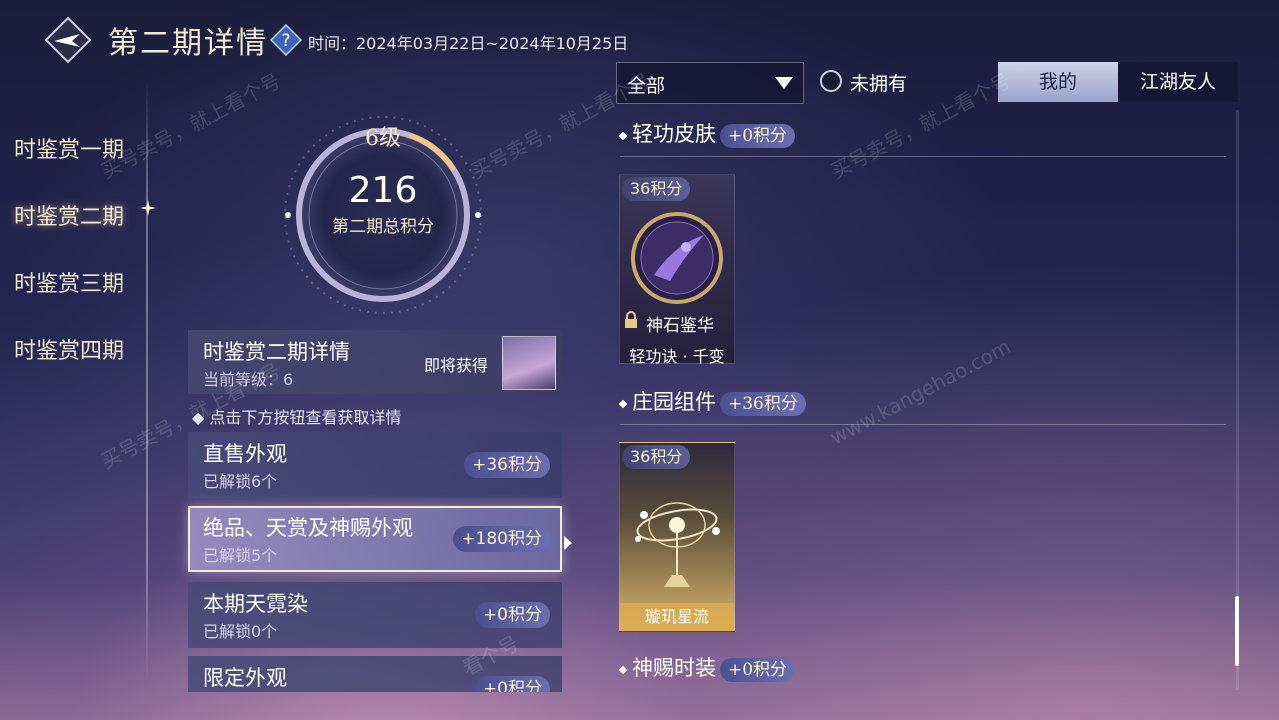  Describe the element at coordinates (631, 319) in the screenshot. I see `lock-icon` at that location.